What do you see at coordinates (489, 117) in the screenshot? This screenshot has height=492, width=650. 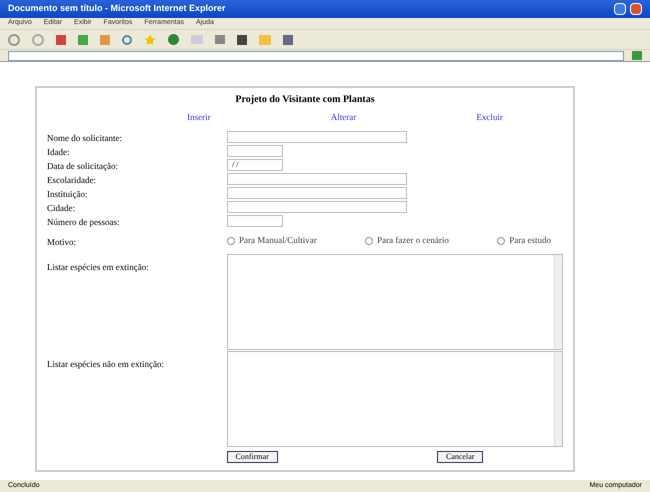 I see `nav-link: Excluir` at bounding box center [489, 117].